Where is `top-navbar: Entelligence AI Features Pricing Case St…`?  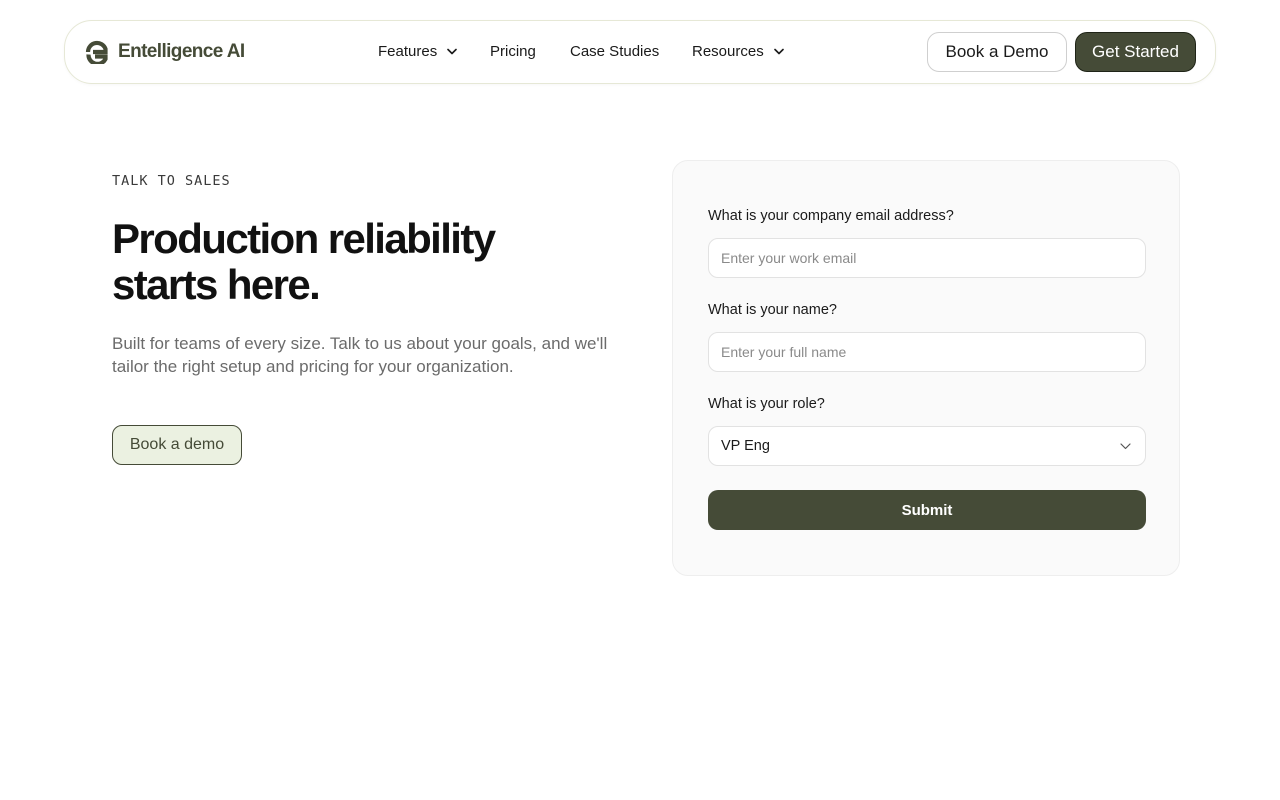 top-navbar: Entelligence AI Features Pricing Case St… is located at coordinates (640, 52).